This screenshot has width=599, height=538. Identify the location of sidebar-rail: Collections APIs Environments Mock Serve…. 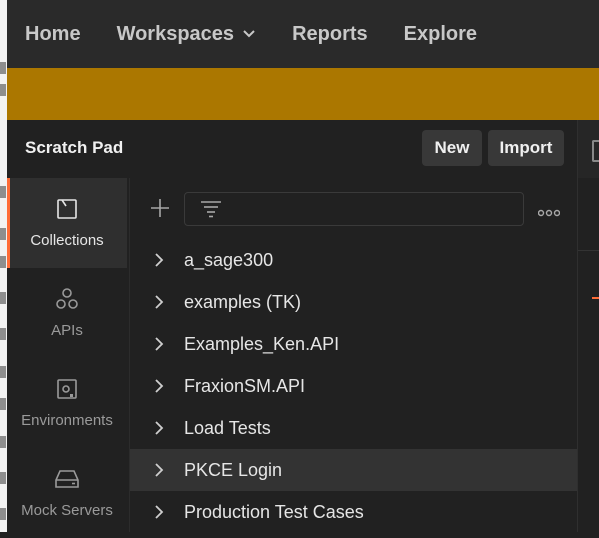
(67, 355).